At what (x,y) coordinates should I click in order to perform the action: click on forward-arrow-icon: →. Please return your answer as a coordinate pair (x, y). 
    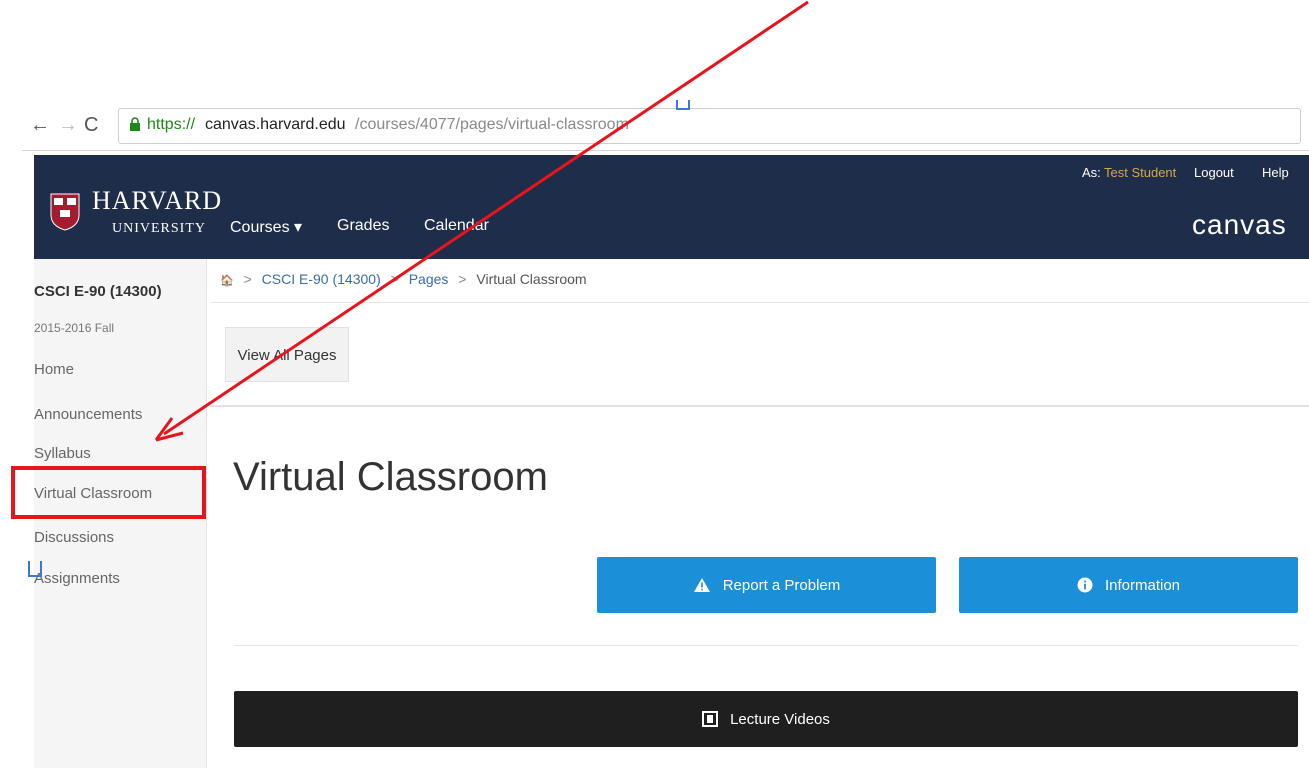
    Looking at the image, I should click on (68, 125).